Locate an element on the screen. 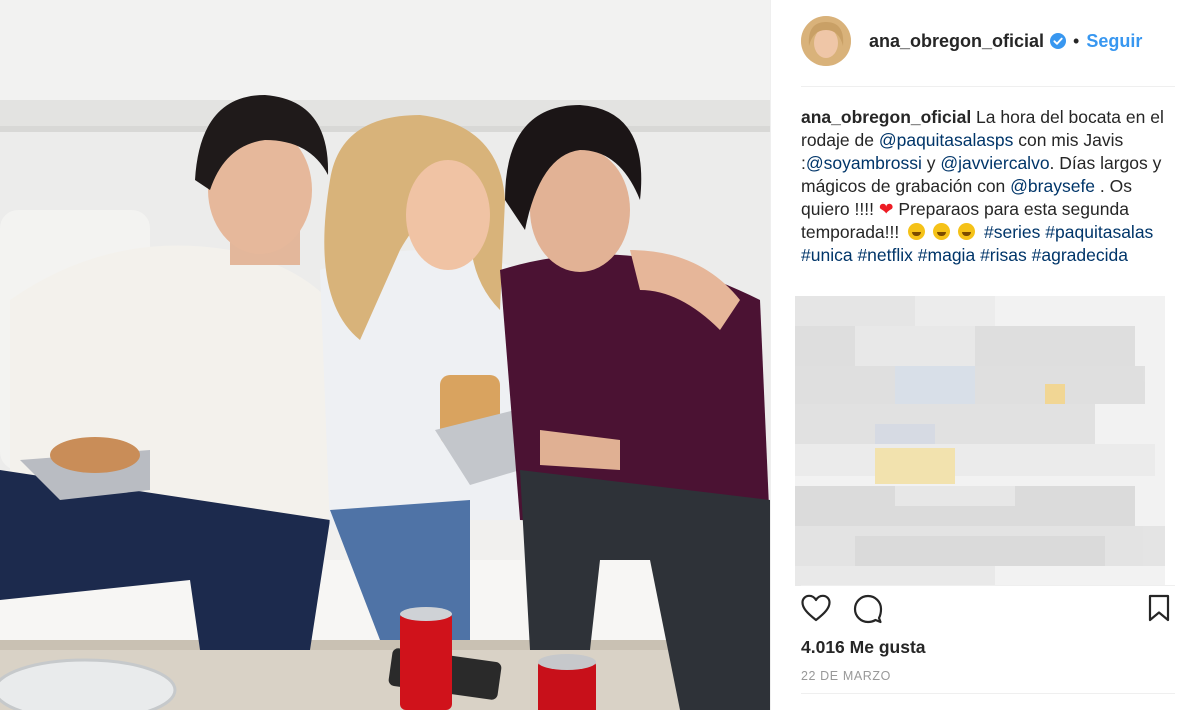 This screenshot has height=710, width=1200. like-count: 4.016 Me gusta is located at coordinates (863, 647).